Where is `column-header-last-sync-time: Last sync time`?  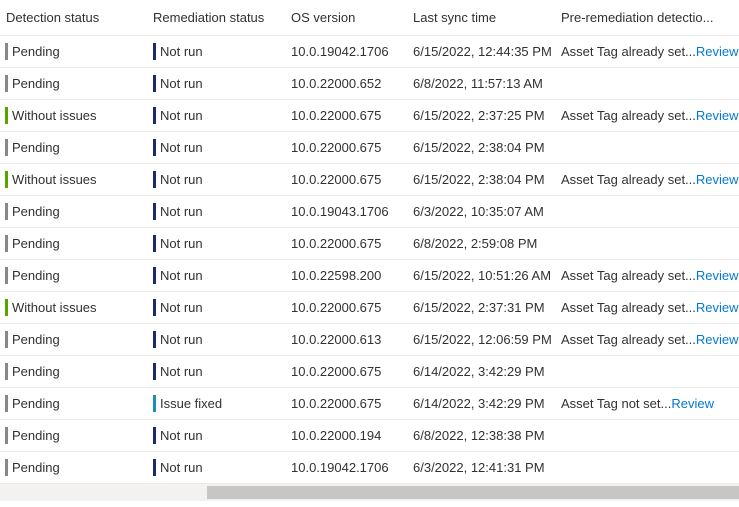 column-header-last-sync-time: Last sync time is located at coordinates (454, 17).